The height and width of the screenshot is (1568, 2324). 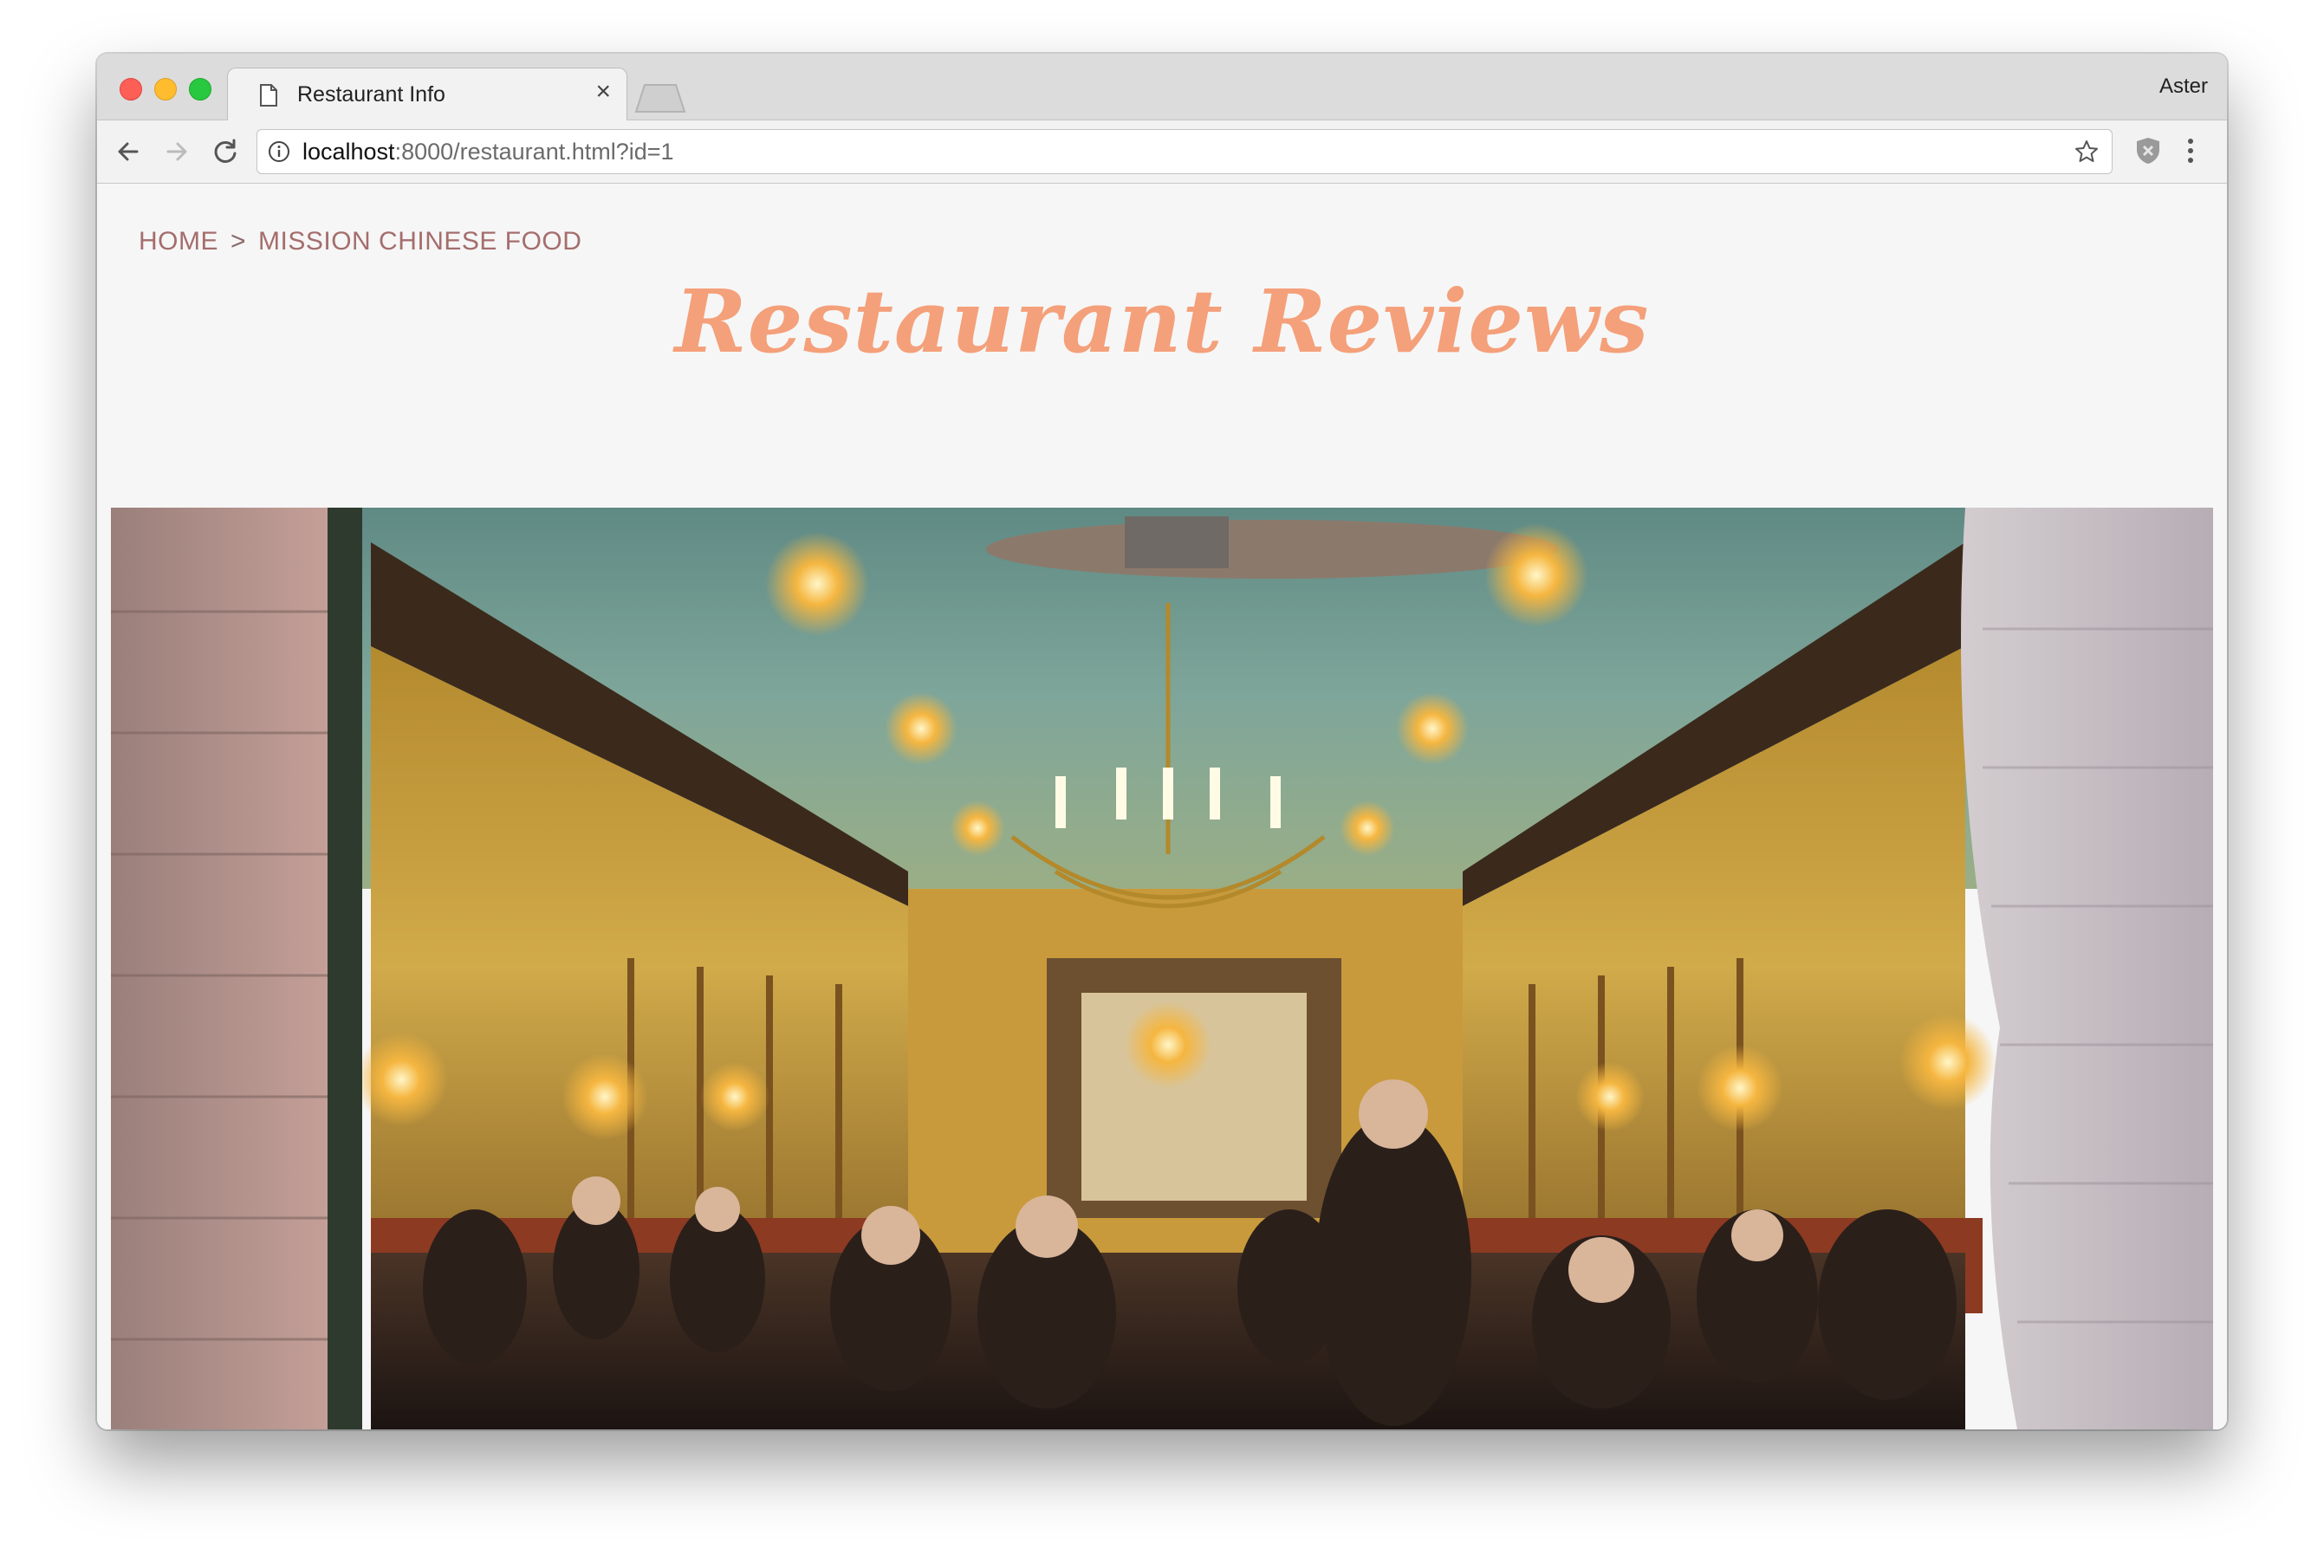 What do you see at coordinates (2183, 87) in the screenshot?
I see `profile-name: Aster` at bounding box center [2183, 87].